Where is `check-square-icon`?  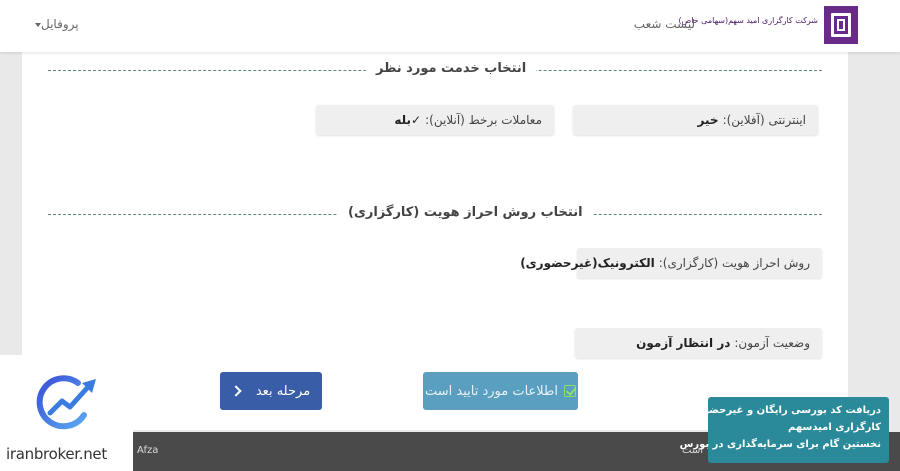 check-square-icon is located at coordinates (570, 391).